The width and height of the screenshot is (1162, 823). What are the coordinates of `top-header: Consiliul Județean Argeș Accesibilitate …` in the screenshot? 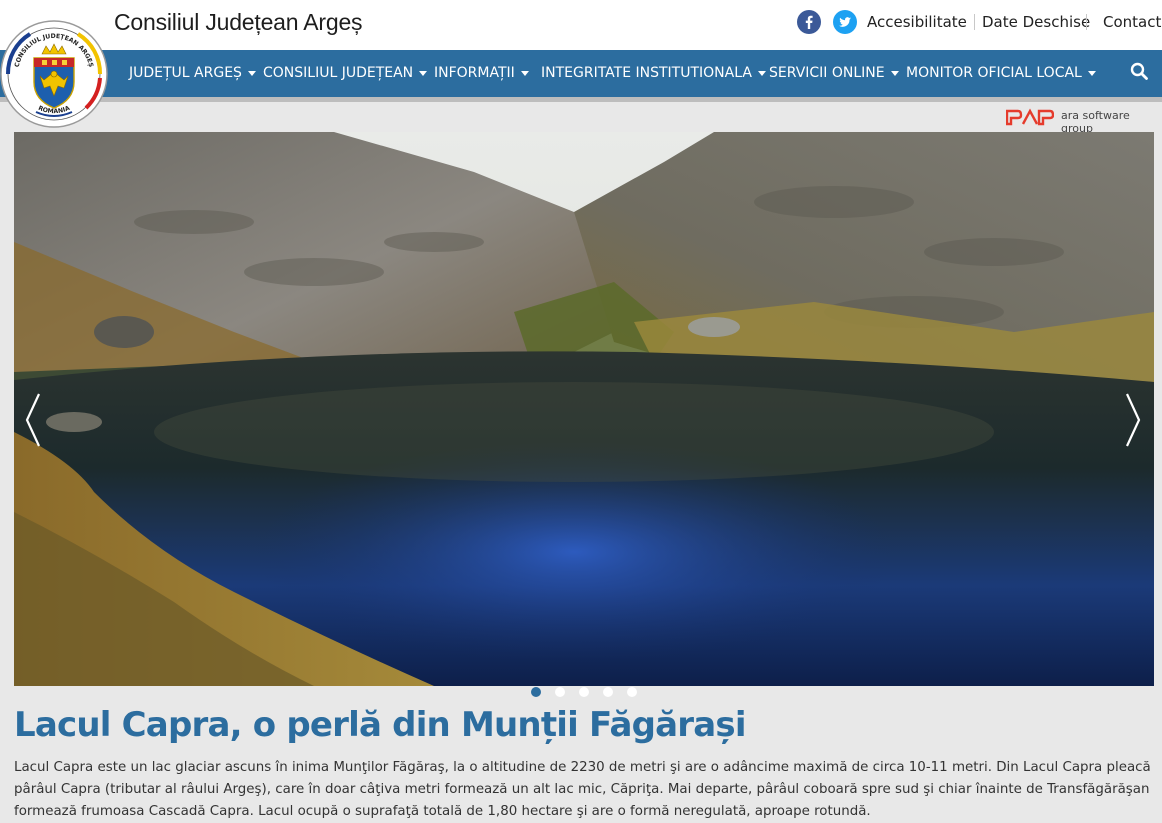 It's located at (581, 25).